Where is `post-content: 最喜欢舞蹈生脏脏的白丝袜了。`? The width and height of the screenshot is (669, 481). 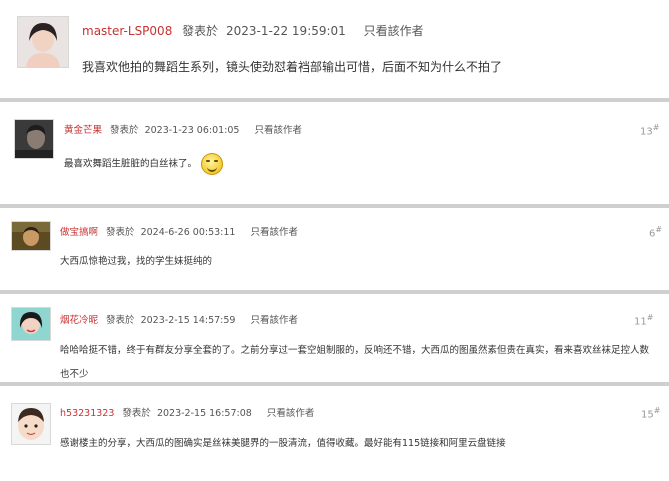 post-content: 最喜欢舞蹈生脏脏的白丝袜了。 is located at coordinates (144, 164).